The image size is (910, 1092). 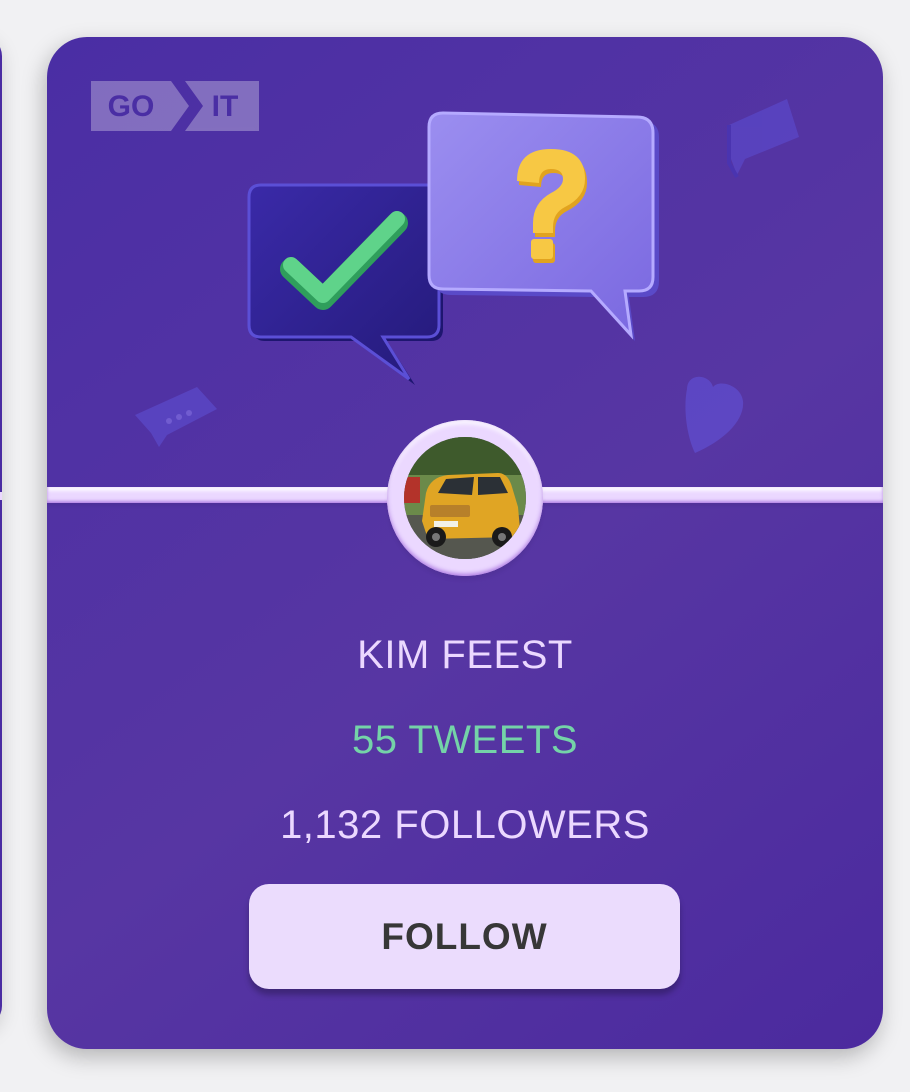 I want to click on follow-button: FOLLOW, so click(x=464, y=936).